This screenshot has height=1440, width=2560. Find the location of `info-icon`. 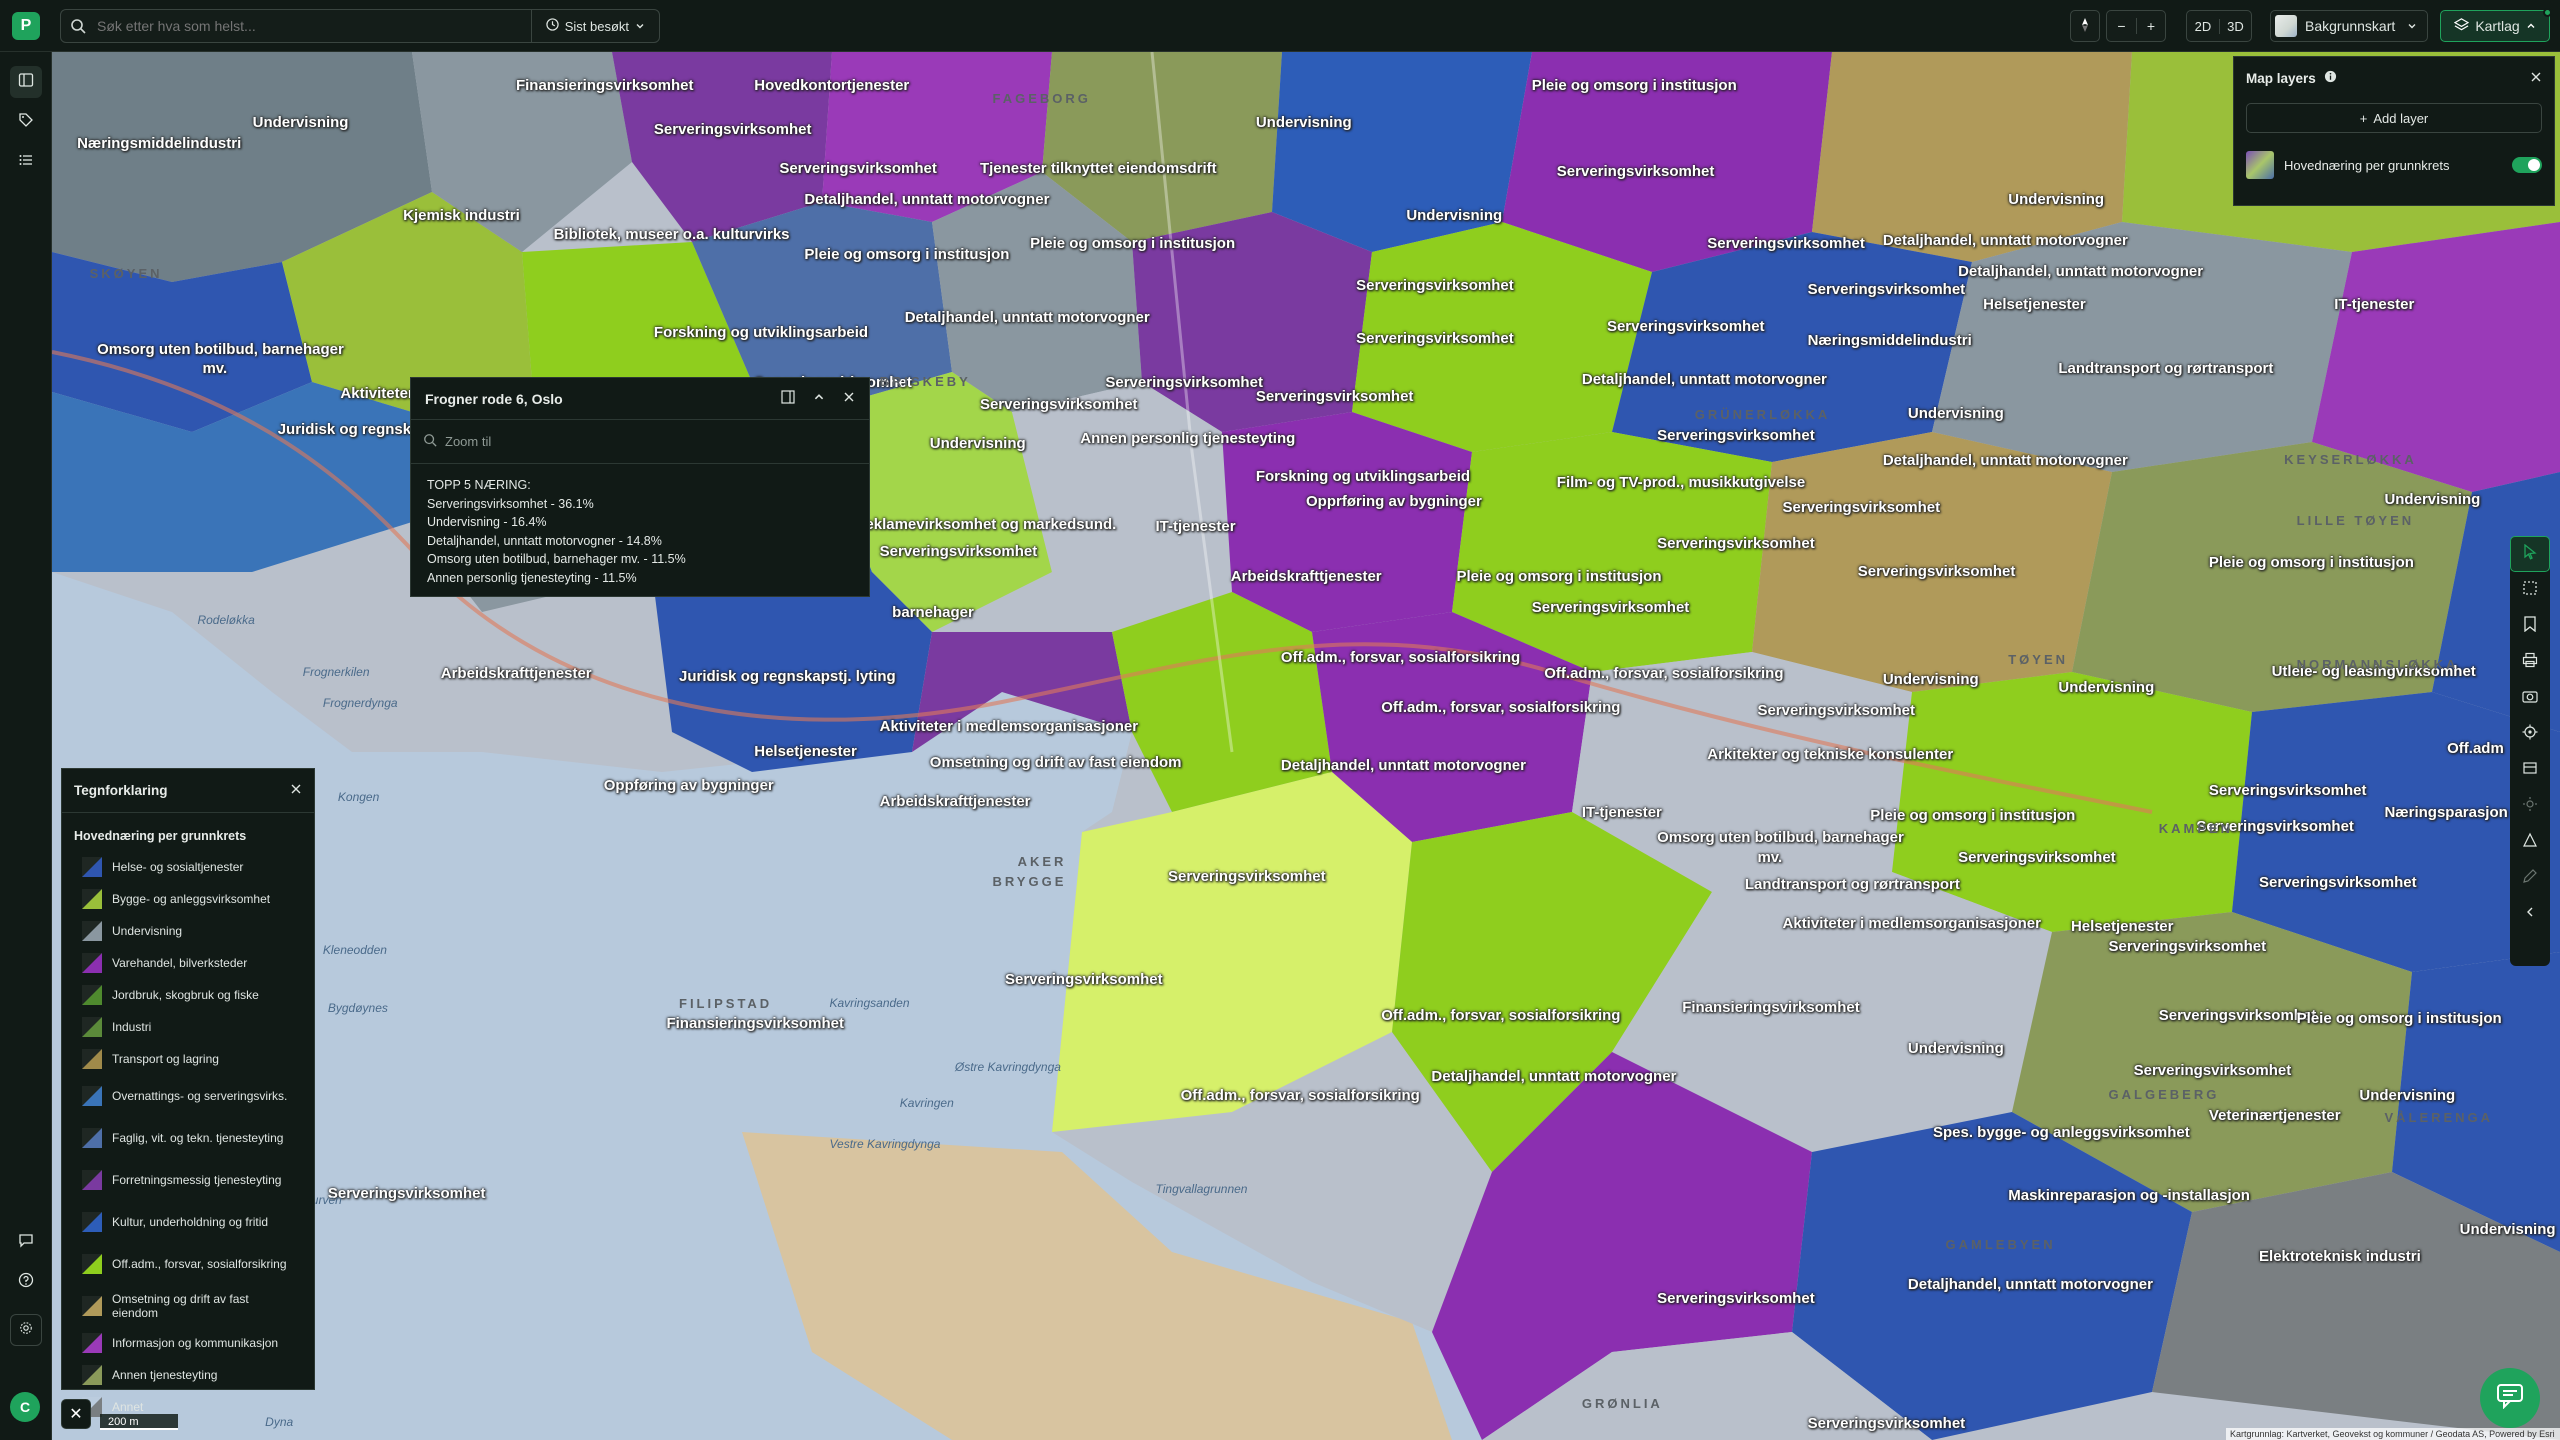

info-icon is located at coordinates (2330, 78).